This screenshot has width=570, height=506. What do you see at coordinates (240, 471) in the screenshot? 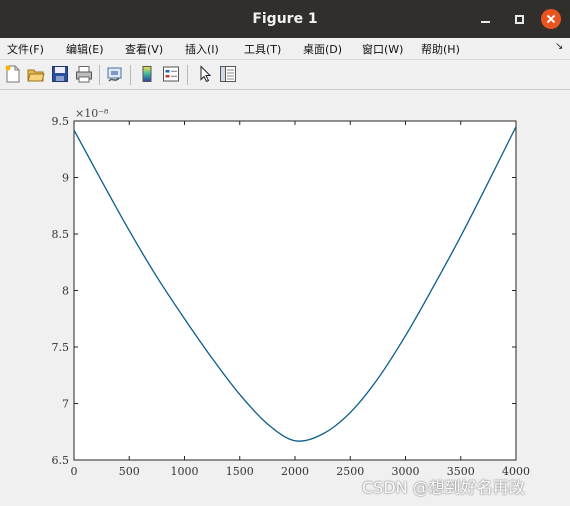
I see `x-tick-label: 1500` at bounding box center [240, 471].